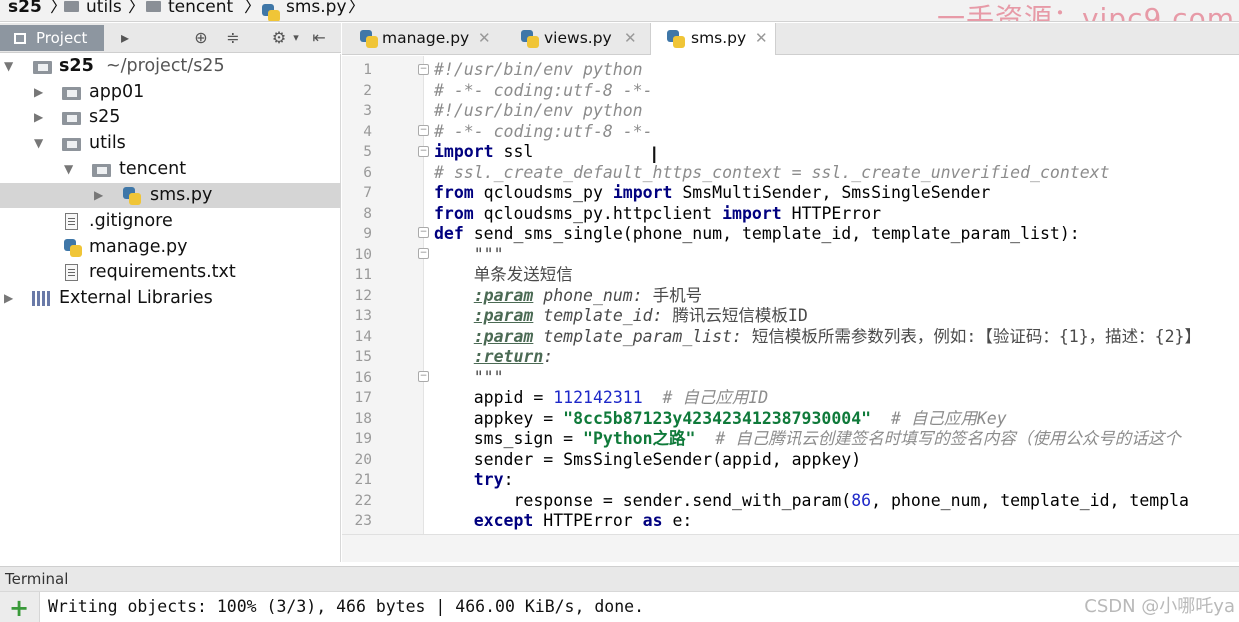 This screenshot has width=1239, height=622. Describe the element at coordinates (93, 9) in the screenshot. I see `breadcrumb-item-utils: utils` at that location.